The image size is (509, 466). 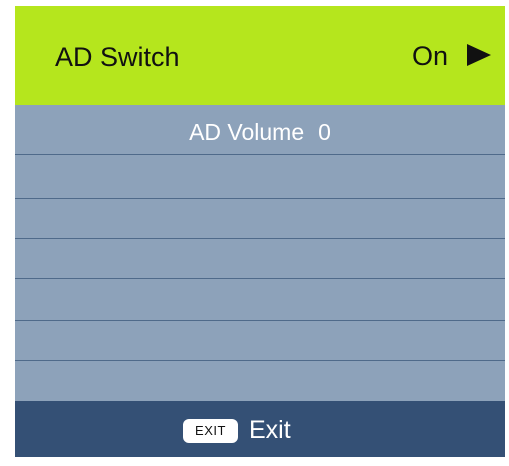 I want to click on right-arrow-icon, so click(x=479, y=55).